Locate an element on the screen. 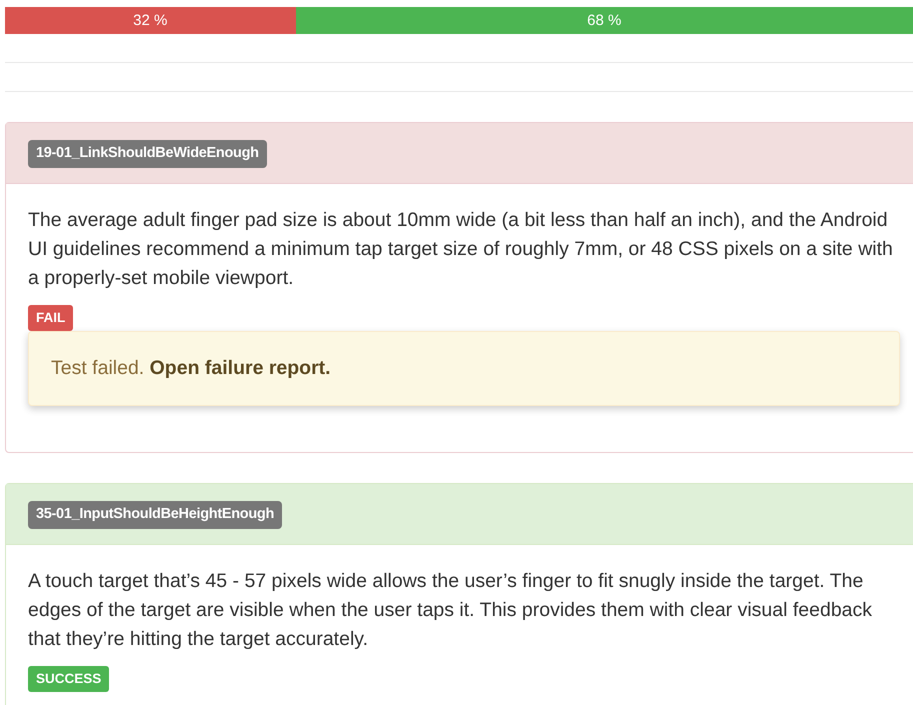  status-label: SUCCESS is located at coordinates (69, 679).